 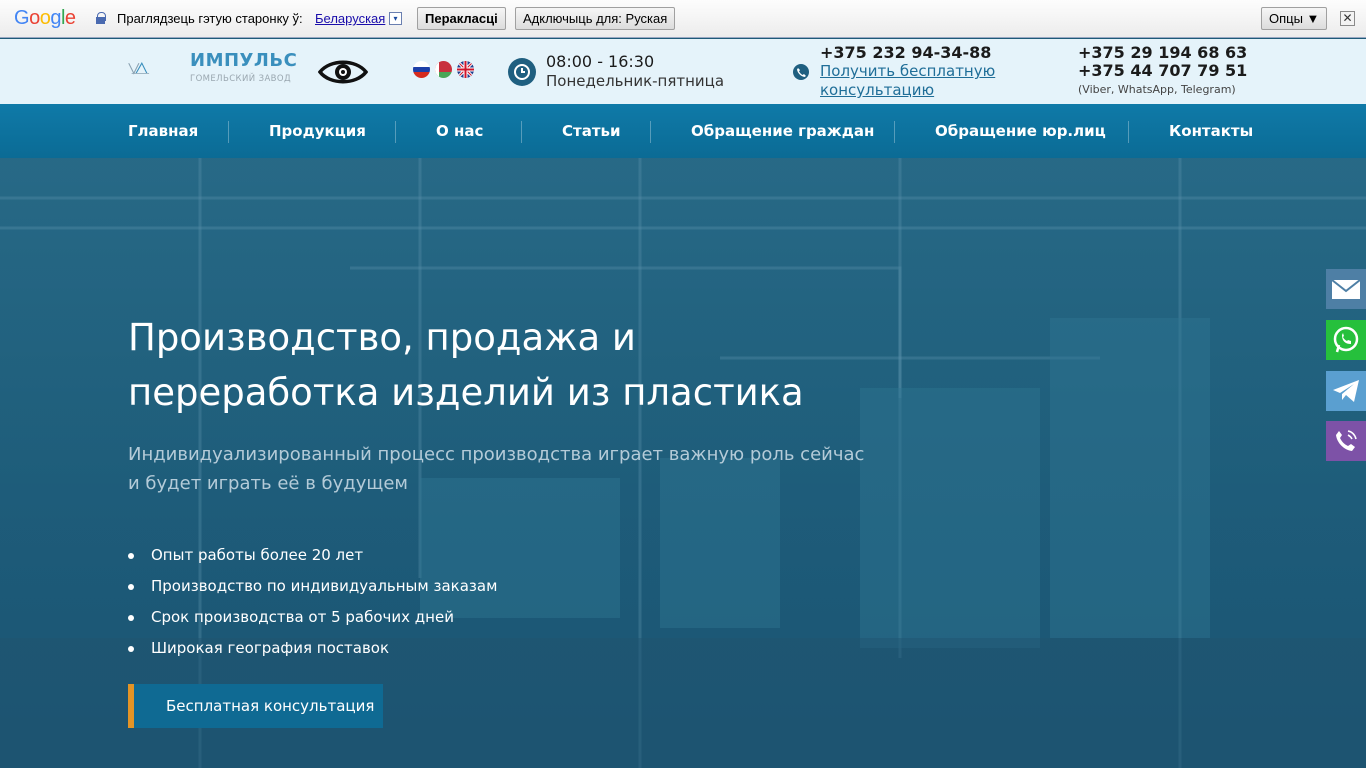 What do you see at coordinates (1162, 52) in the screenshot?
I see `phone-mobile-1: +375 29 194 68 63` at bounding box center [1162, 52].